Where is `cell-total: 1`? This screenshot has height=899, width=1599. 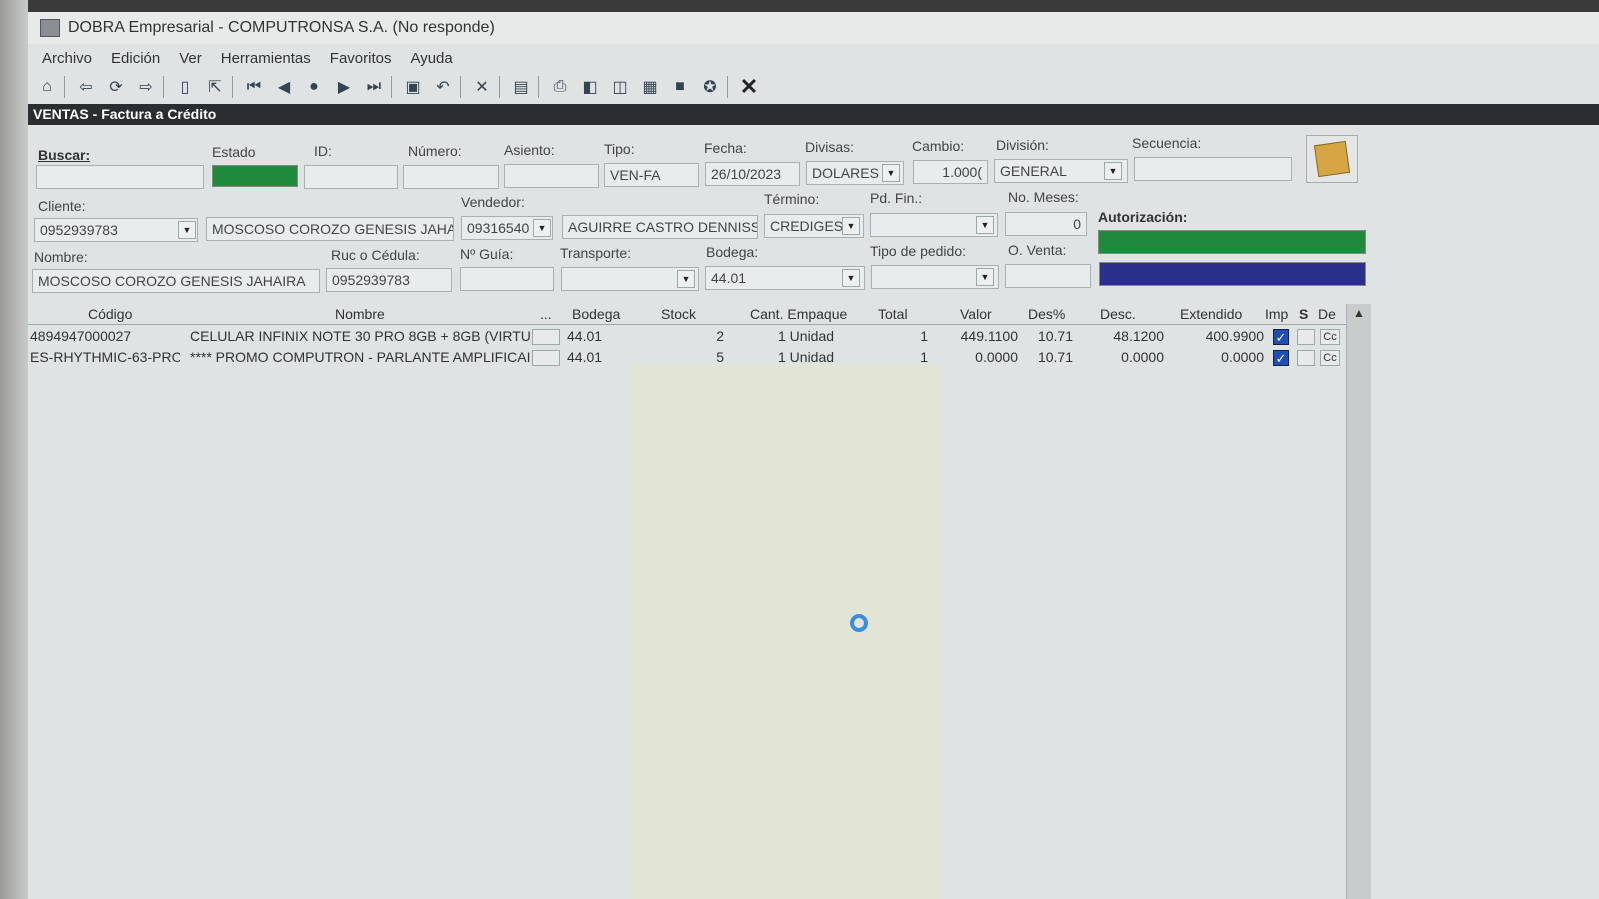
cell-total: 1 is located at coordinates (924, 336).